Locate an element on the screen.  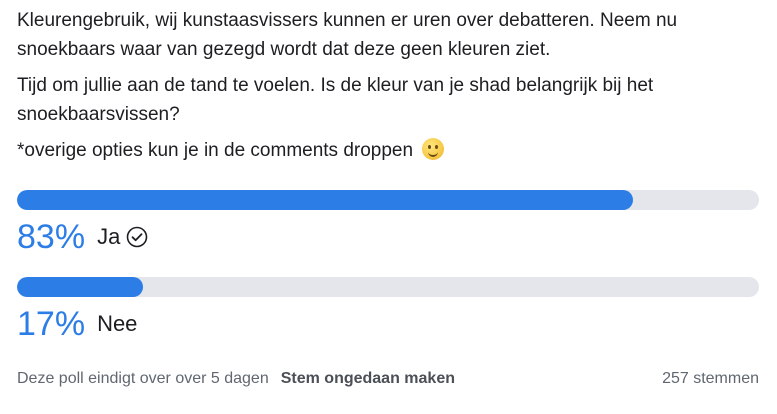
poll-option-label: Ja is located at coordinates (109, 236).